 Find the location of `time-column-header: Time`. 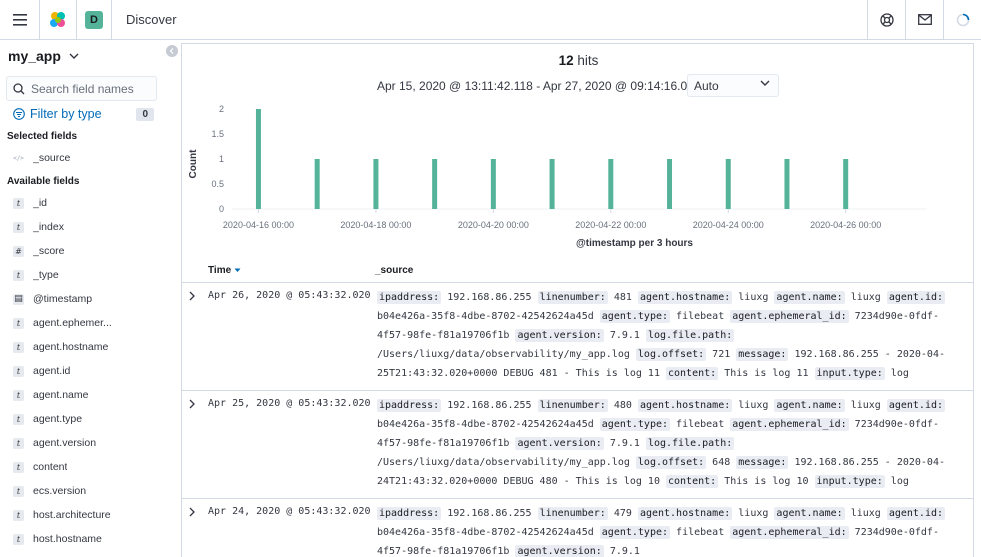

time-column-header: Time is located at coordinates (224, 270).